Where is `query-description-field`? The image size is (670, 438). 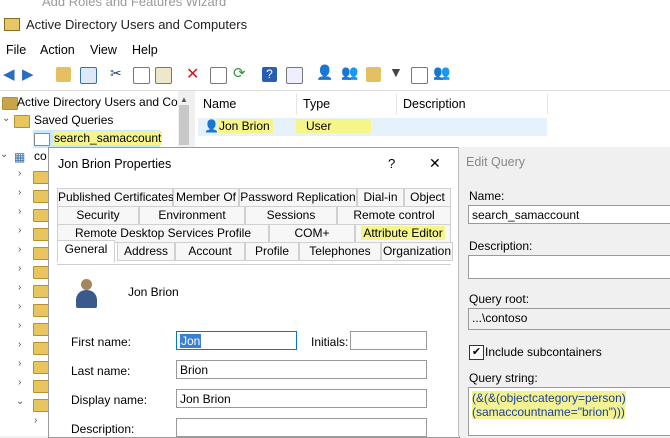
query-description-field is located at coordinates (569, 267).